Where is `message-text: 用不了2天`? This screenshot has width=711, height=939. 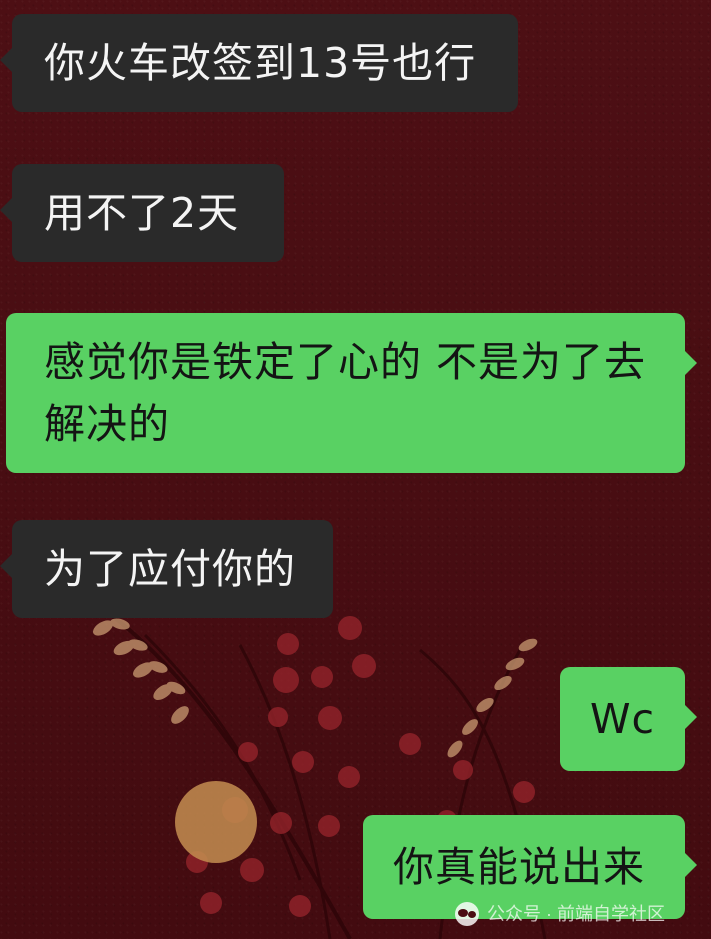 message-text: 用不了2天 is located at coordinates (142, 213).